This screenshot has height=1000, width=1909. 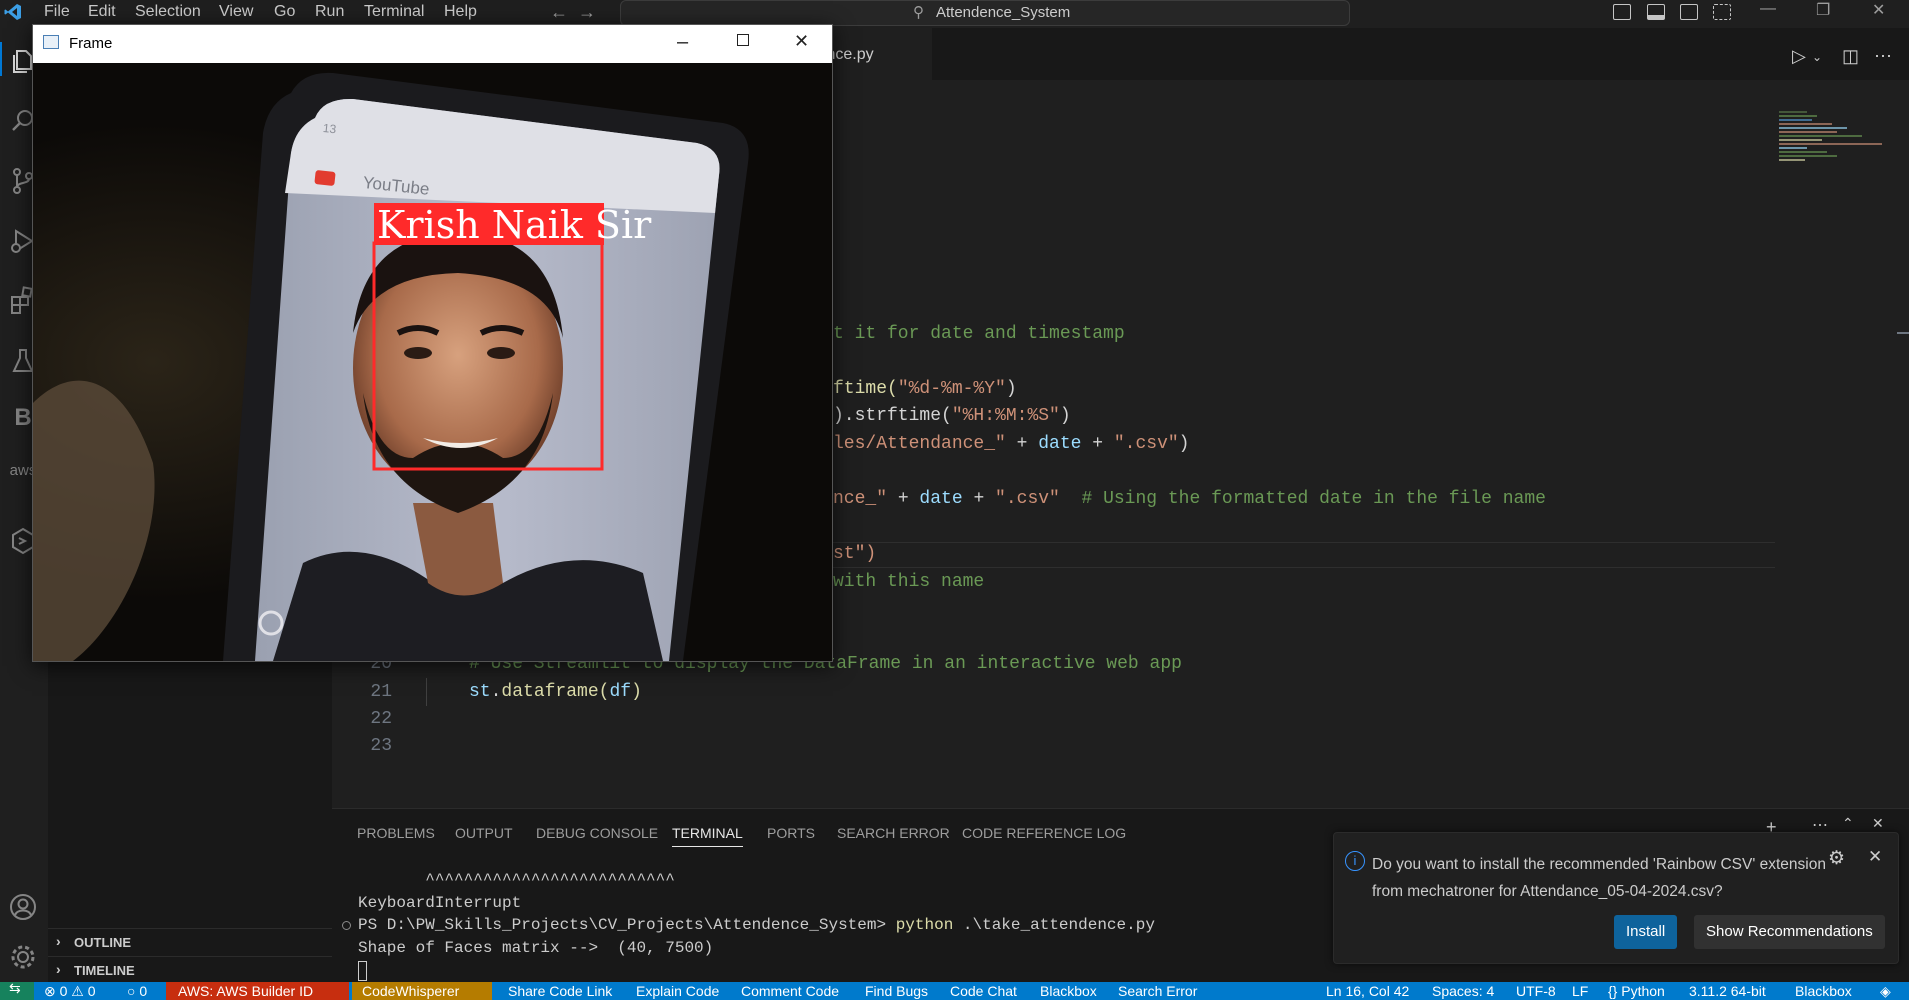 I want to click on code-line: with this name, so click(x=909, y=582).